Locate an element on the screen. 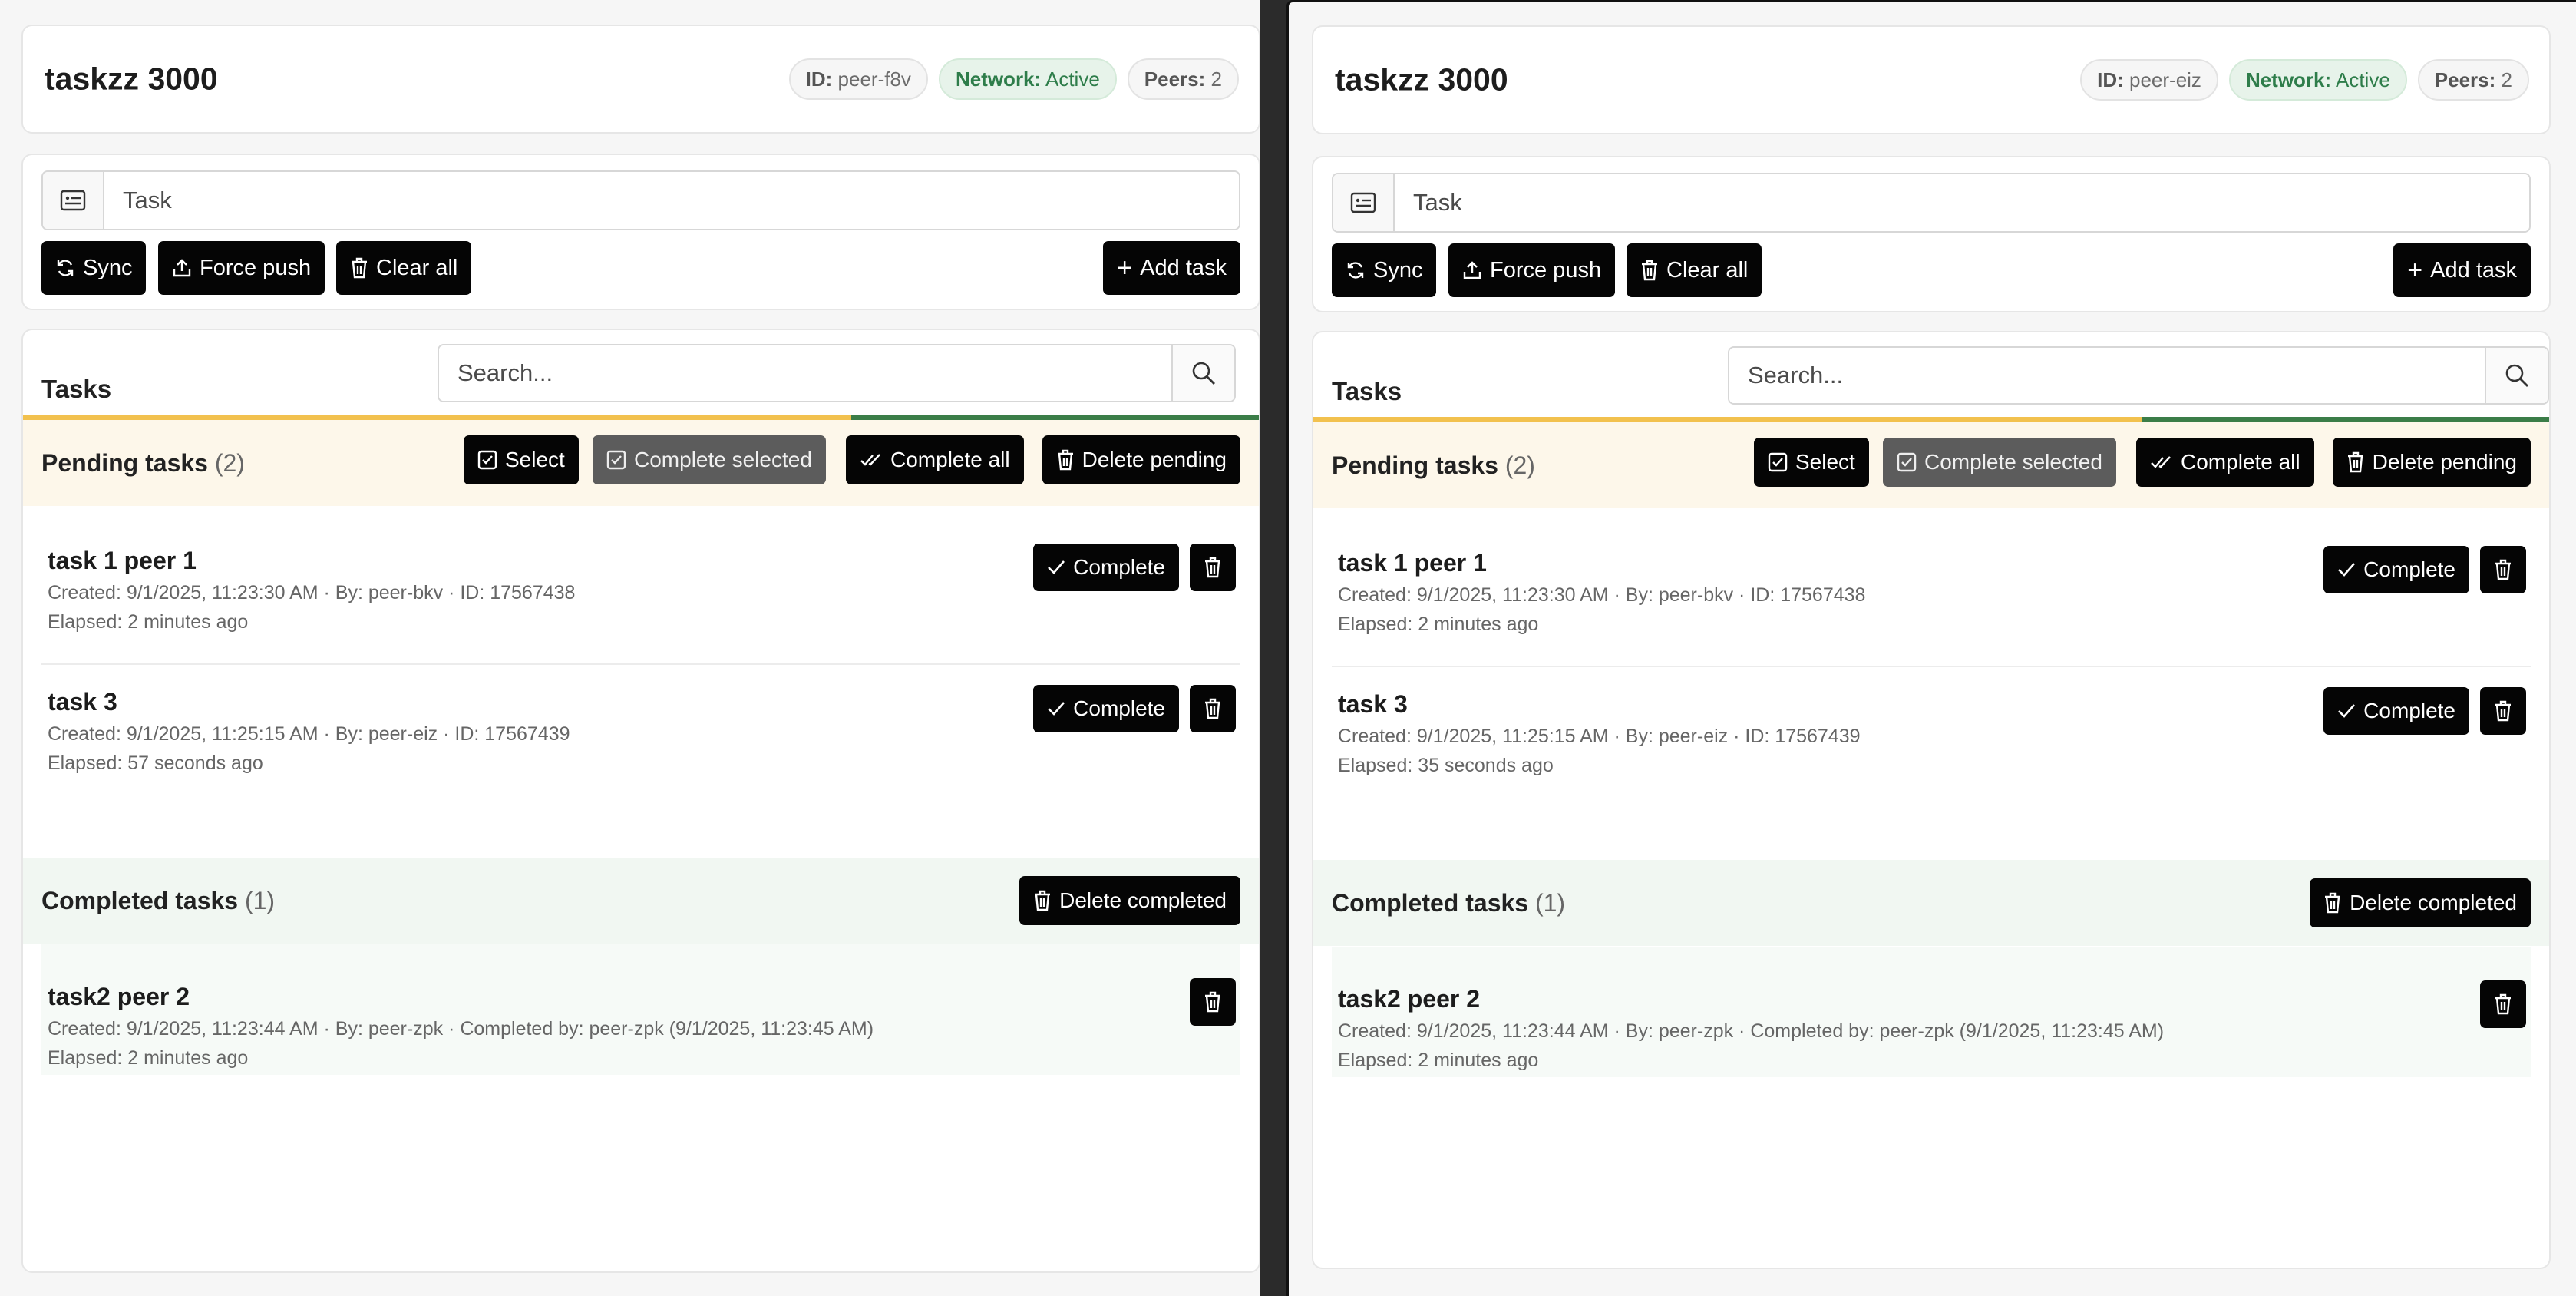 This screenshot has height=1296, width=2576. task-name: task 1 peer 1 is located at coordinates (1412, 563).